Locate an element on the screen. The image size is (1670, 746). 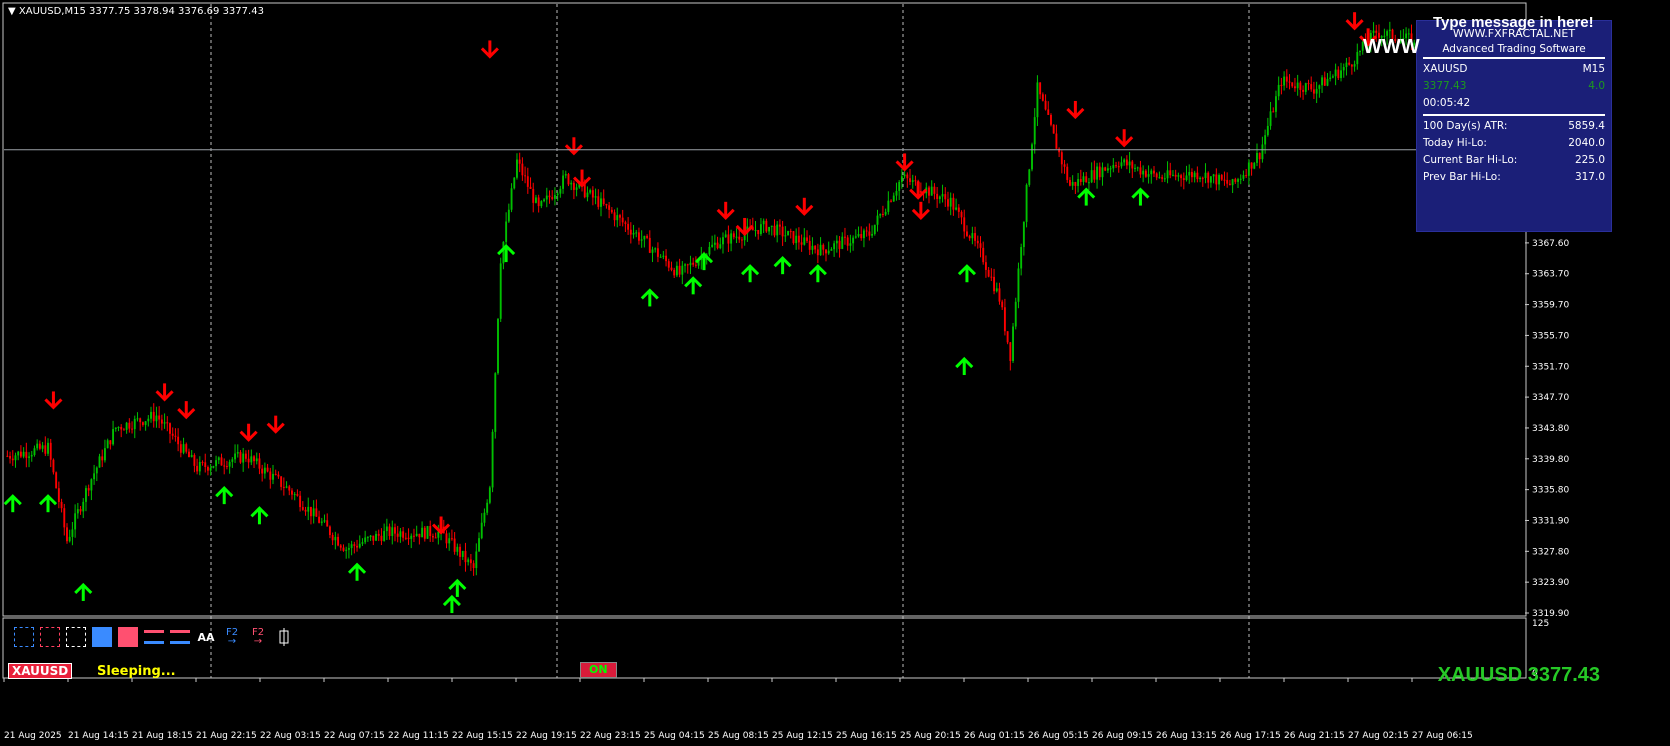
on-toggle-button: ON is located at coordinates (598, 670).